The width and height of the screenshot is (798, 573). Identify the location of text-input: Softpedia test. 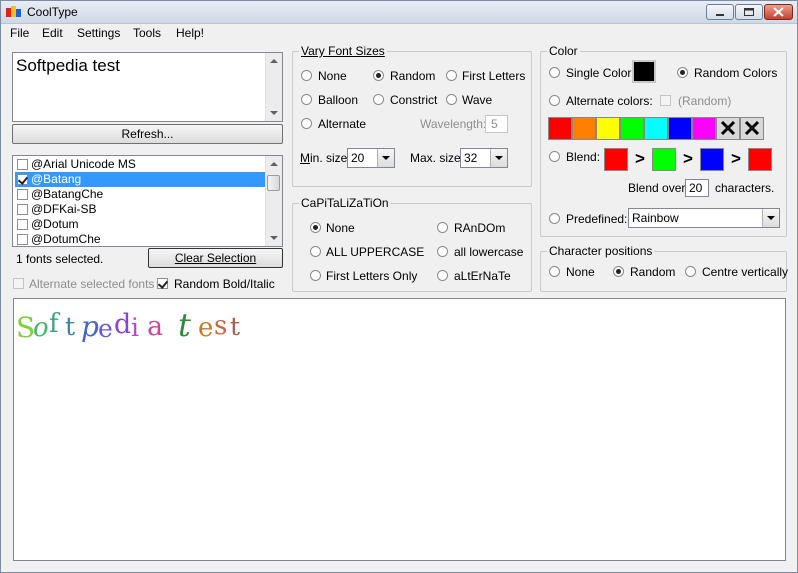
(147, 87).